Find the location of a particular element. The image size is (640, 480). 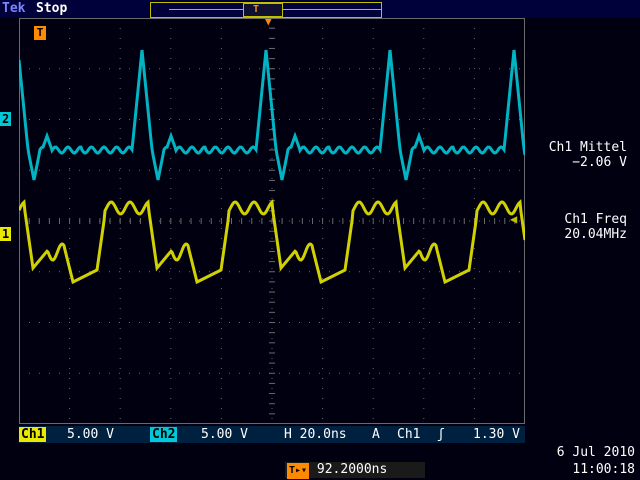

measurement-1-value: −2.06 V is located at coordinates (599, 162).